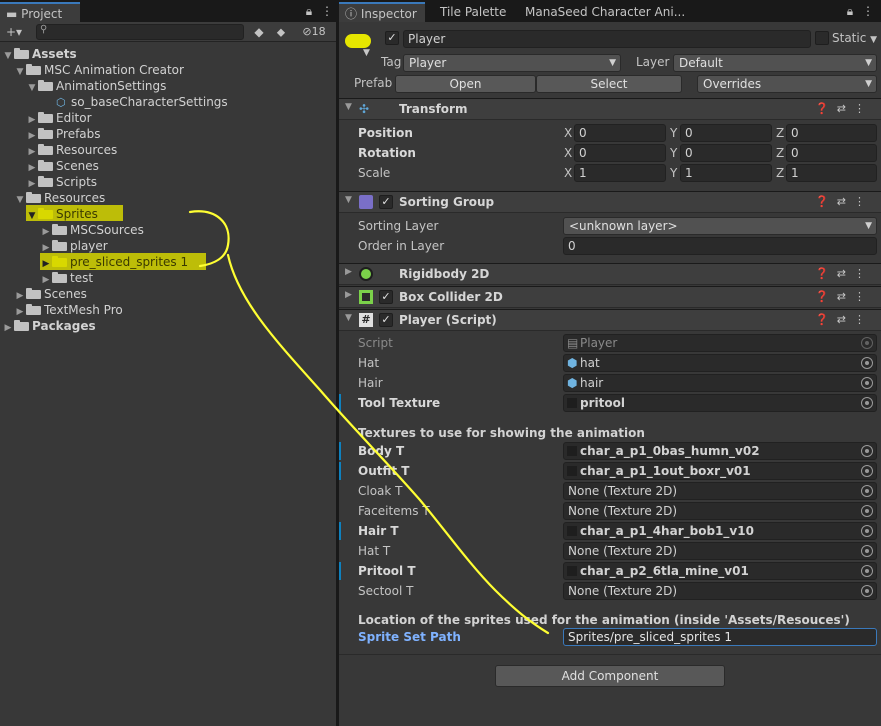 This screenshot has width=881, height=726. What do you see at coordinates (610, 109) in the screenshot?
I see `transform-header: ▼ ✣ Transform ❓⇄⋮` at bounding box center [610, 109].